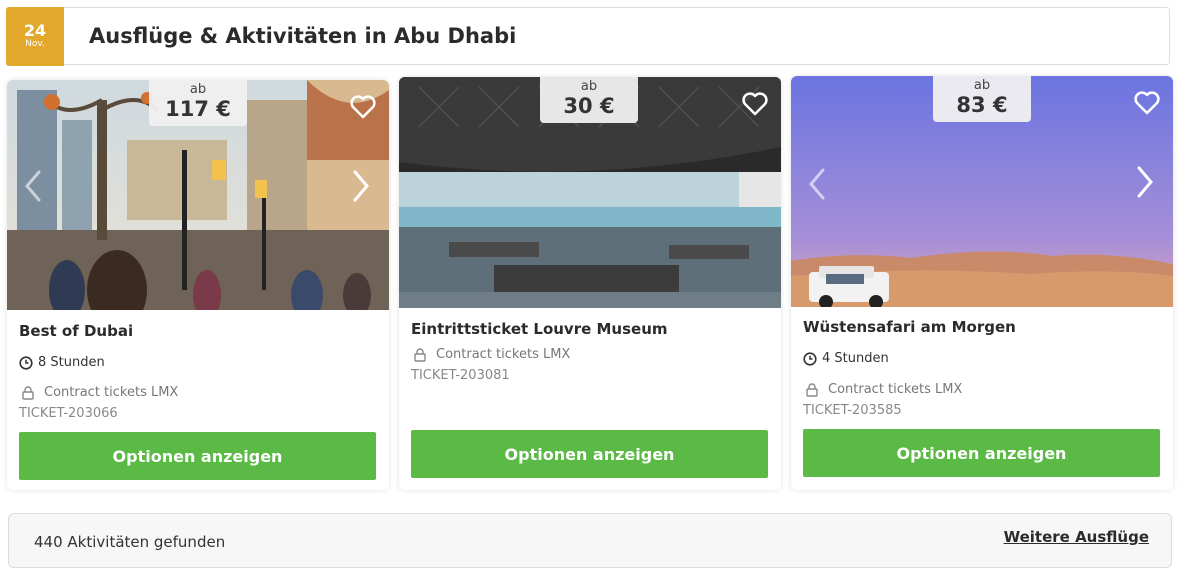 Image resolution: width=1178 pixels, height=575 pixels. What do you see at coordinates (35, 44) in the screenshot?
I see `date-month: Nov.` at bounding box center [35, 44].